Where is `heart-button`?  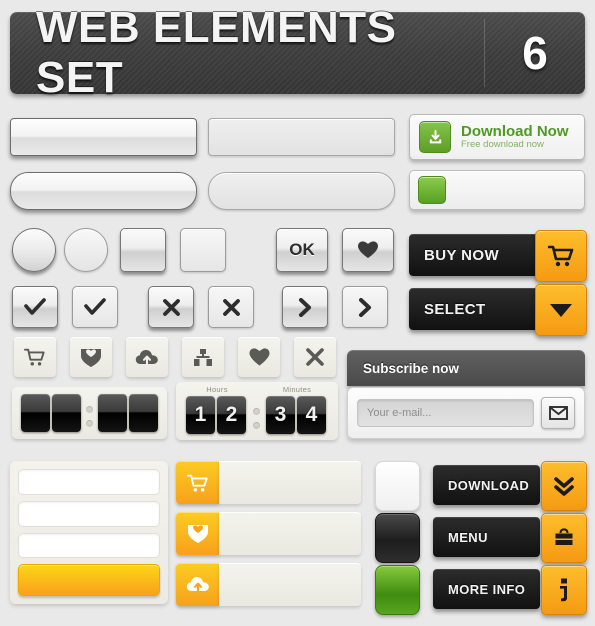
heart-button is located at coordinates (368, 250).